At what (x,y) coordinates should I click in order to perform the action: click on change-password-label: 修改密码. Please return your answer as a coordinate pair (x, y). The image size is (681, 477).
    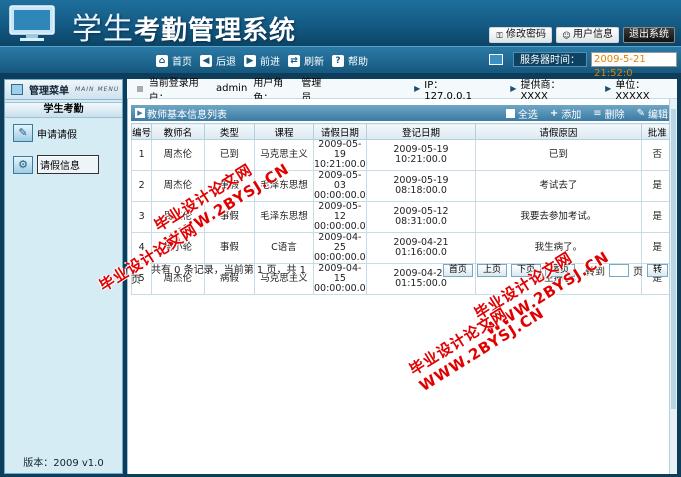
    Looking at the image, I should click on (526, 34).